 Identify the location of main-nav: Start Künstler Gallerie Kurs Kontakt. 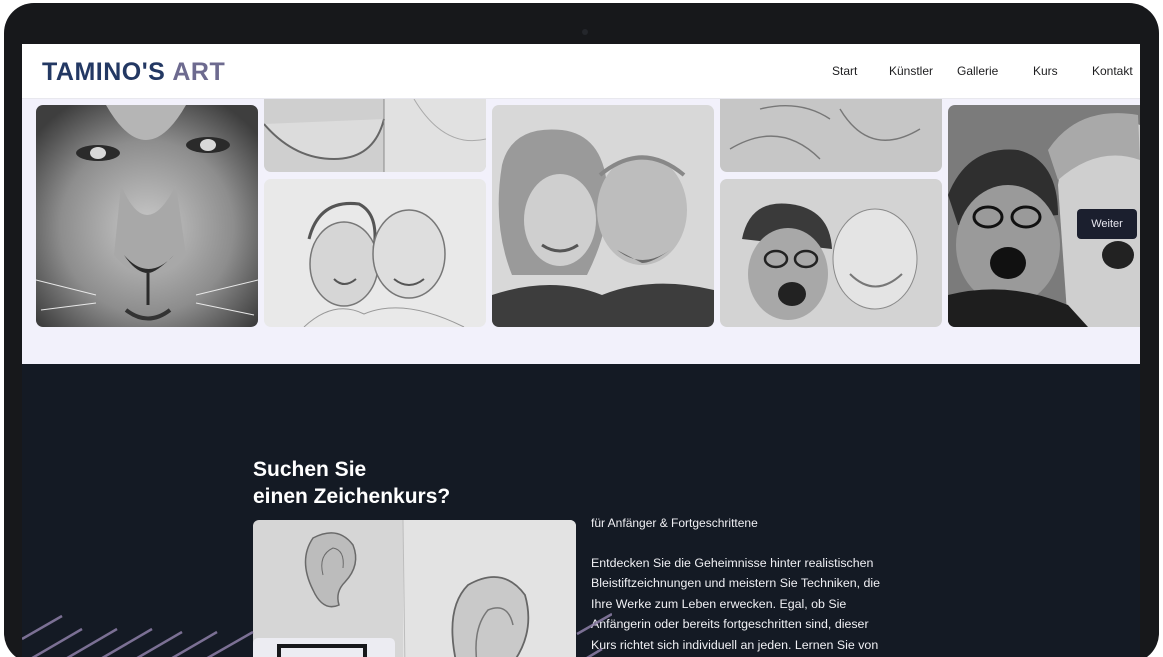
(581, 74).